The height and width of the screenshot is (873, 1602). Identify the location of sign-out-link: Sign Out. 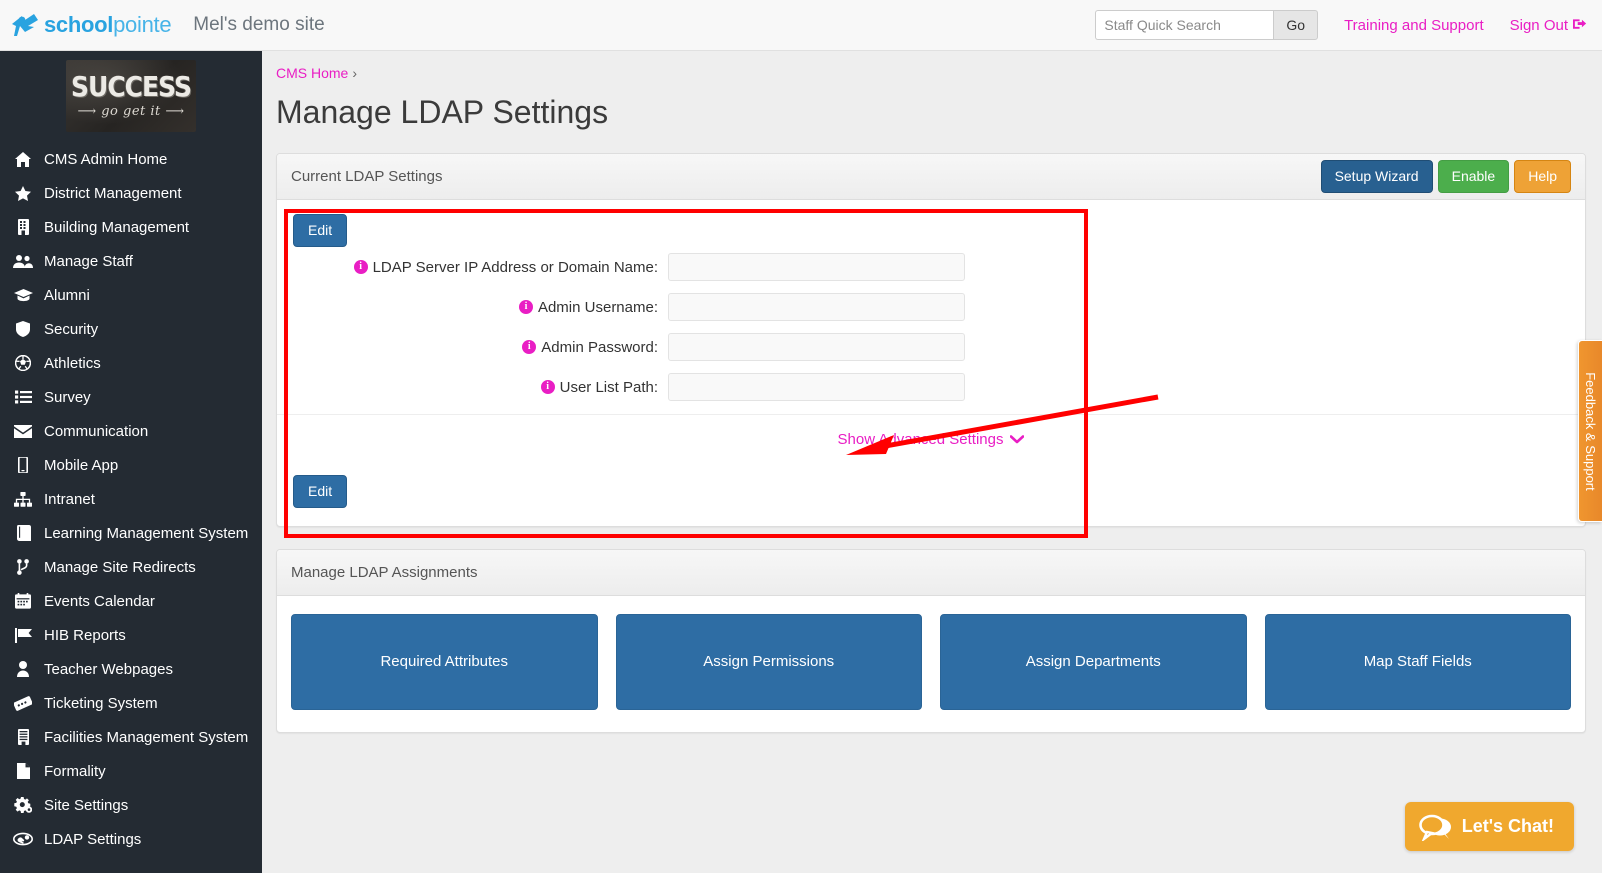
(1549, 25).